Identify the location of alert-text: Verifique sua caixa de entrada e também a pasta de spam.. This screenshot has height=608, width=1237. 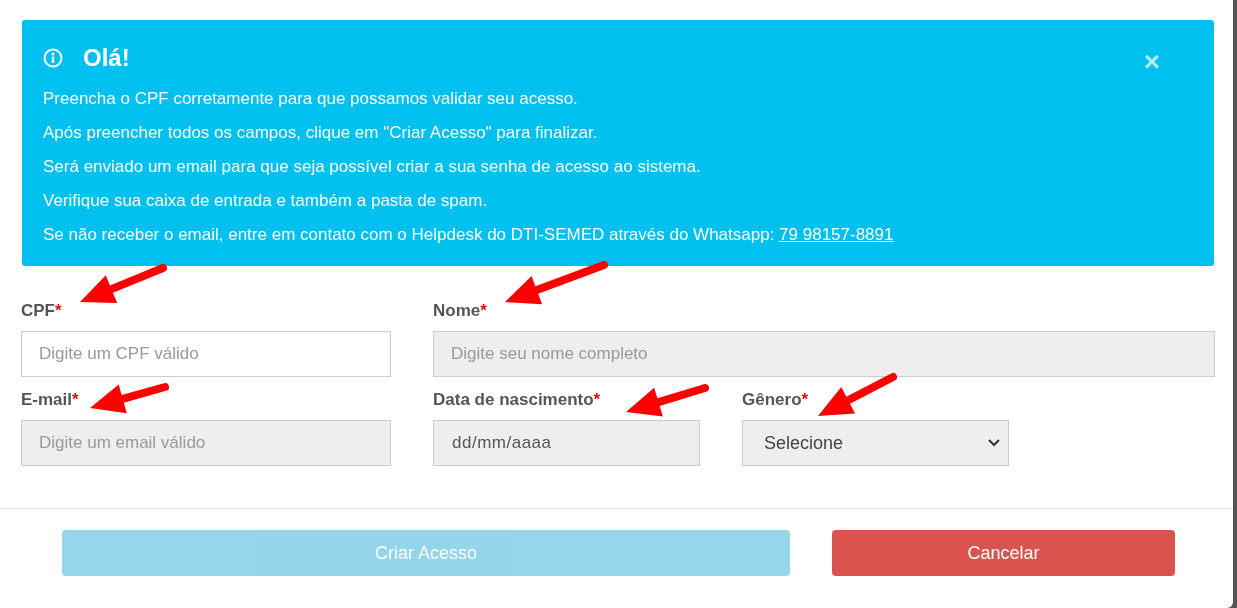
(266, 200).